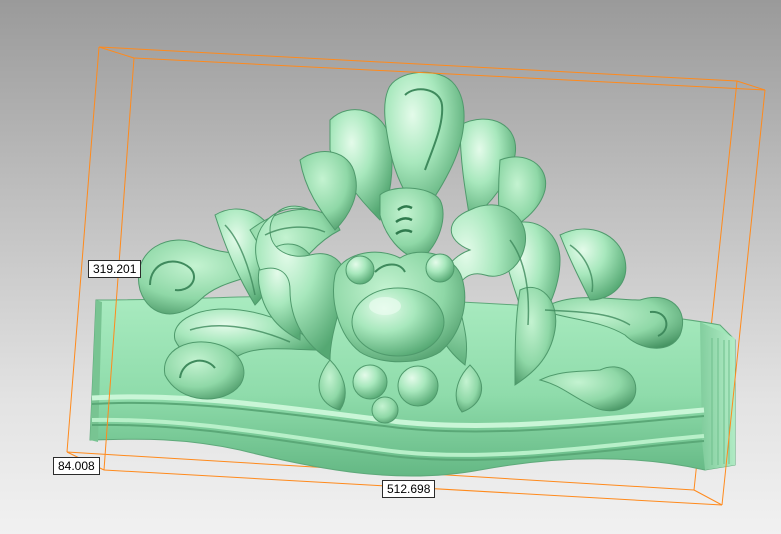 The image size is (781, 534). What do you see at coordinates (409, 489) in the screenshot?
I see `width-dimension-label: 512.698` at bounding box center [409, 489].